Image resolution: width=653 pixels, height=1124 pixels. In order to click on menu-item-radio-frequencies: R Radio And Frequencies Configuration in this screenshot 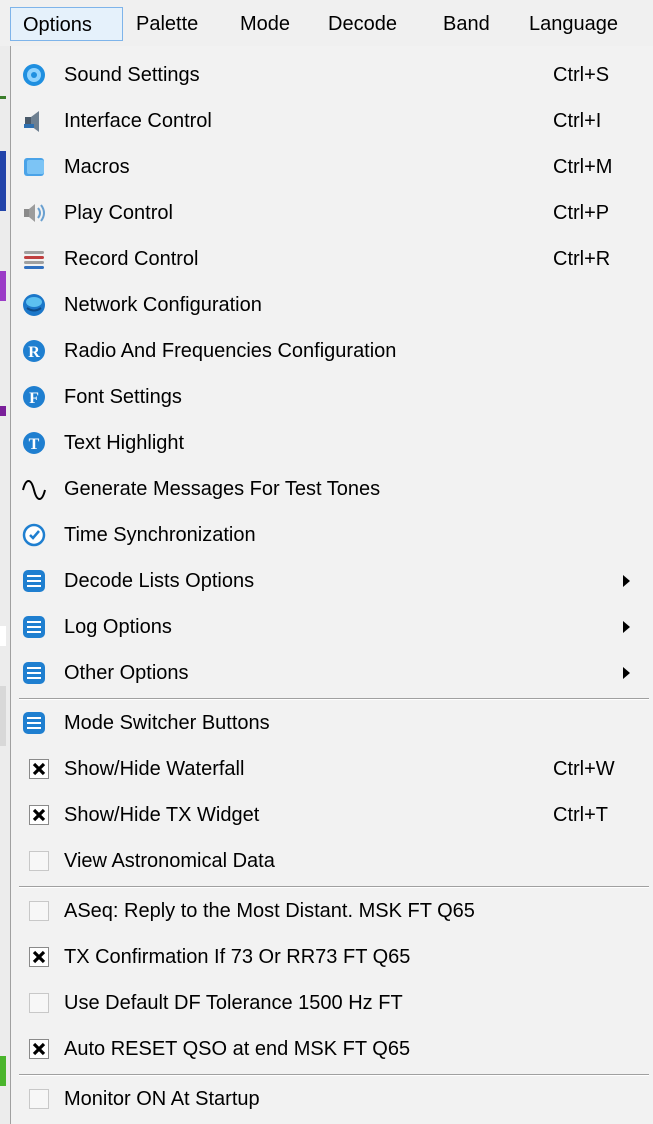, I will do `click(331, 351)`.